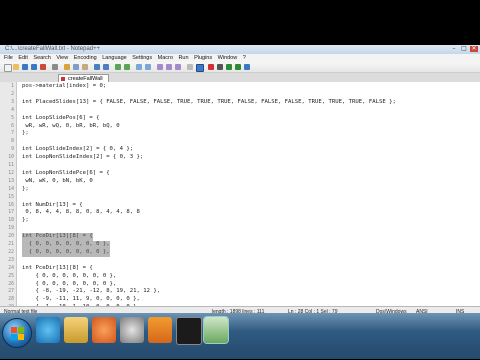 The width and height of the screenshot is (480, 360). I want to click on stop-macro-icon, so click(220, 67).